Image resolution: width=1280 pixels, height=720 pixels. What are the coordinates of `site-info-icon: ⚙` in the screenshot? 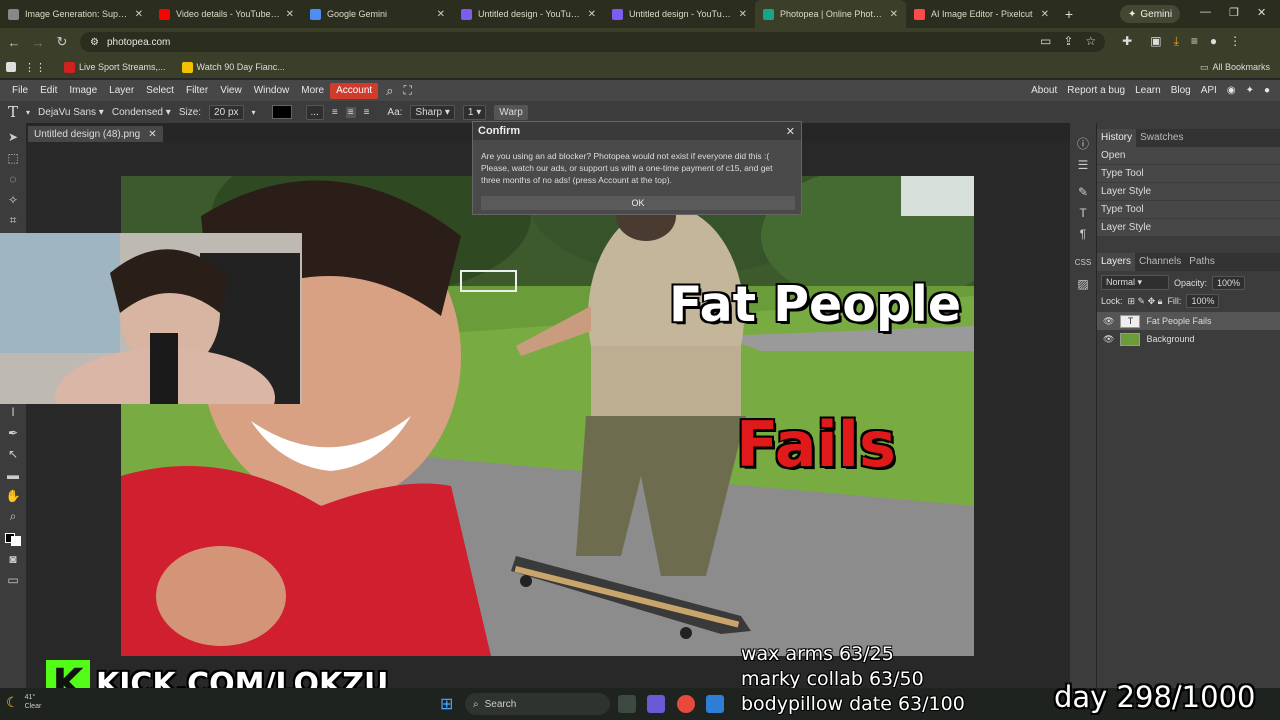 It's located at (94, 42).